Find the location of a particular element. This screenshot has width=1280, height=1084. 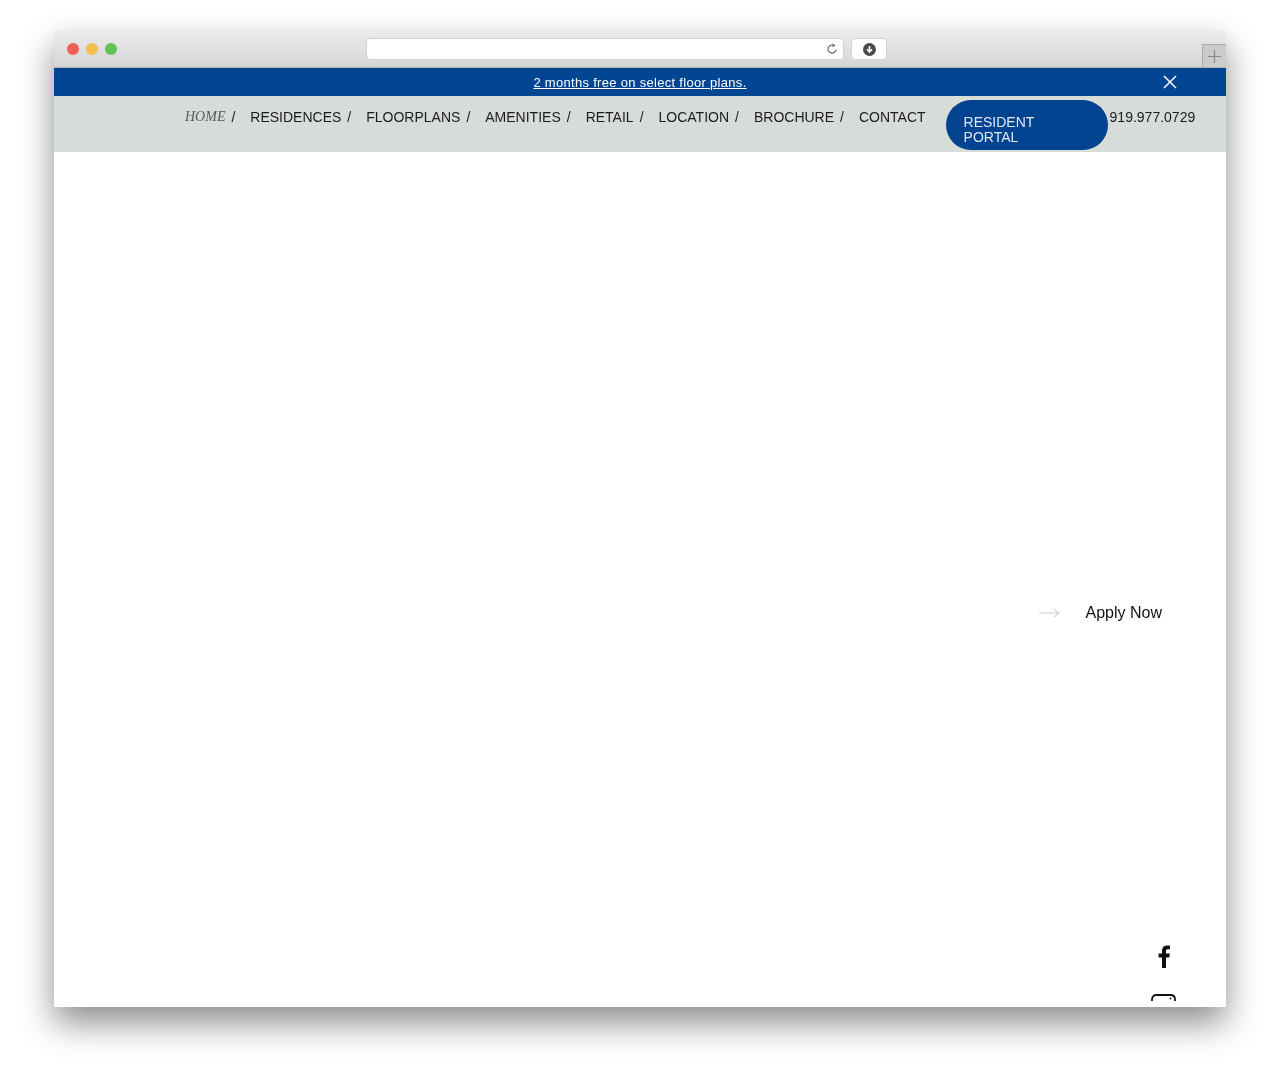

close-icon is located at coordinates (1170, 82).